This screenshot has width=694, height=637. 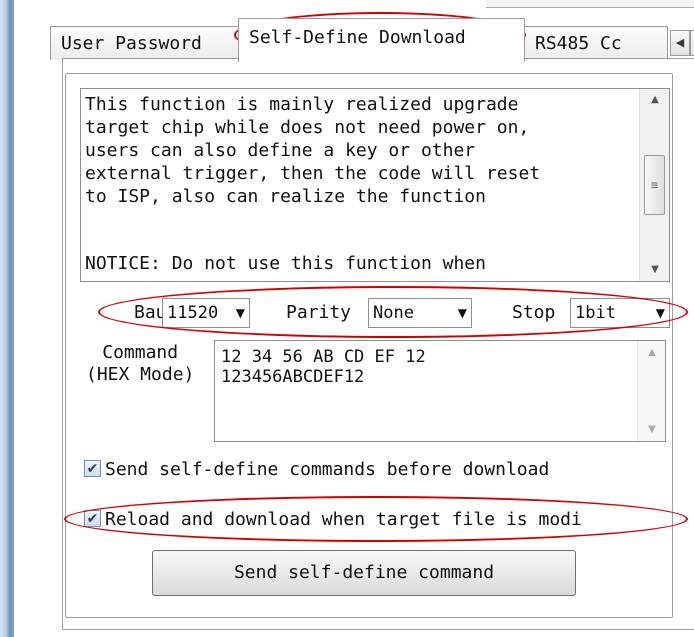 I want to click on left-arrow-icon: ◀, so click(x=680, y=43).